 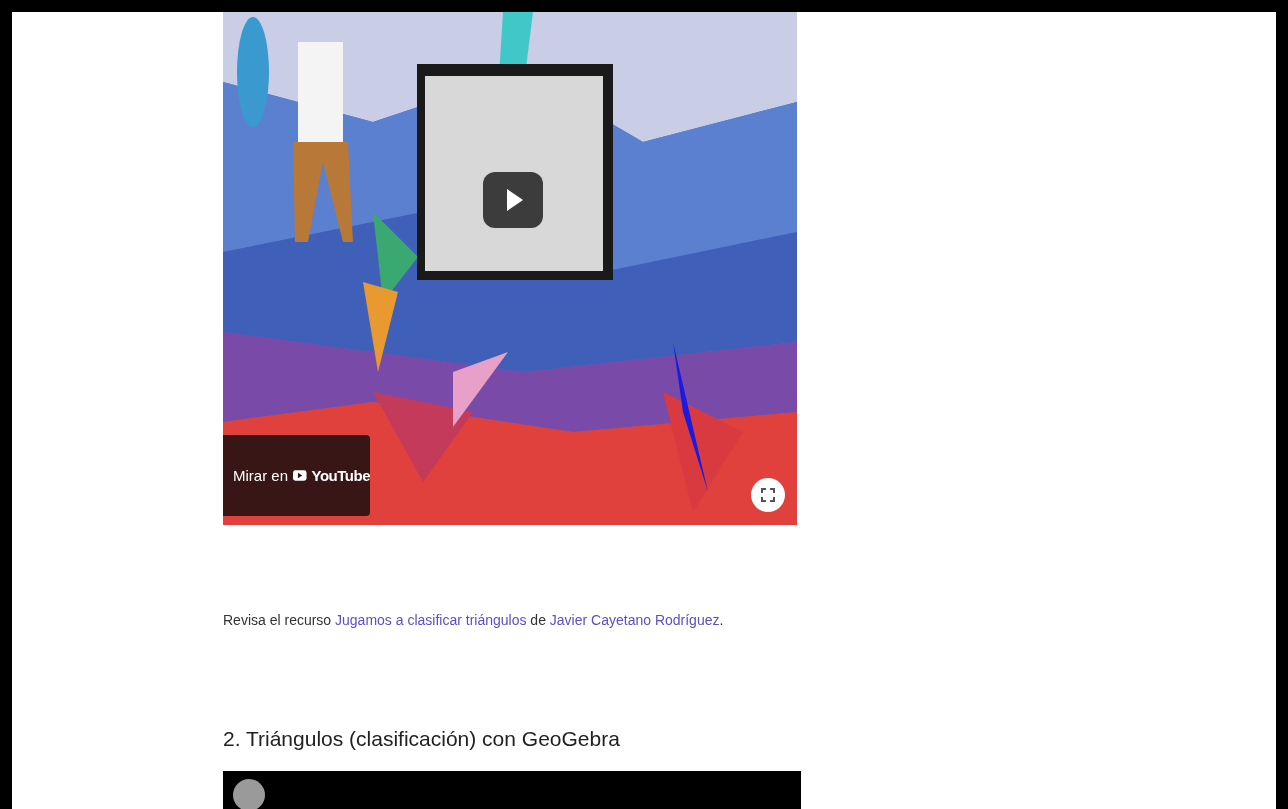 What do you see at coordinates (431, 620) in the screenshot?
I see `resource-link: Jugamos a clasificar triángulos` at bounding box center [431, 620].